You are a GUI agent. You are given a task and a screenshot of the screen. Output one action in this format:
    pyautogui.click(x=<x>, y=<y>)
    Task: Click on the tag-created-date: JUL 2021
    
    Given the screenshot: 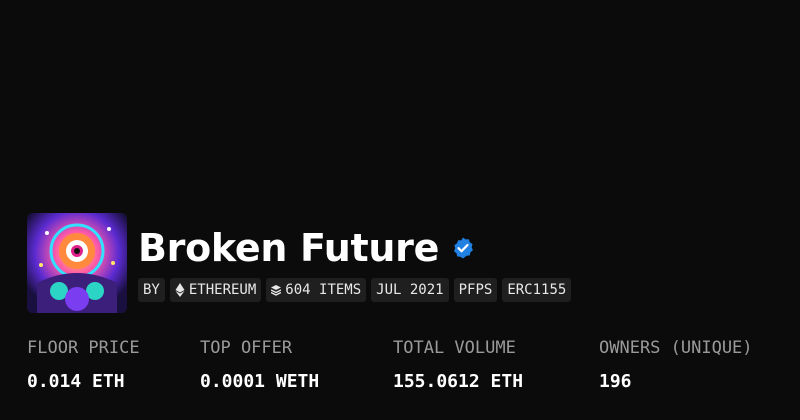 What is the action you would take?
    pyautogui.click(x=410, y=290)
    